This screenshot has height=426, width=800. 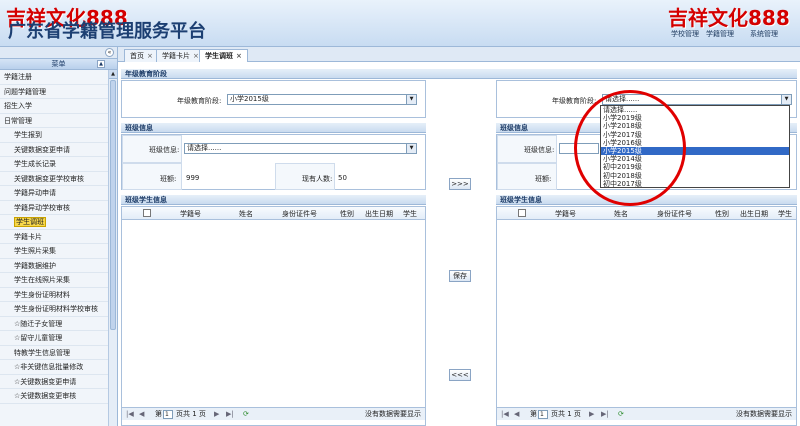 I want to click on tab-student-card: 学籍卡片 ×, so click(x=180, y=55).